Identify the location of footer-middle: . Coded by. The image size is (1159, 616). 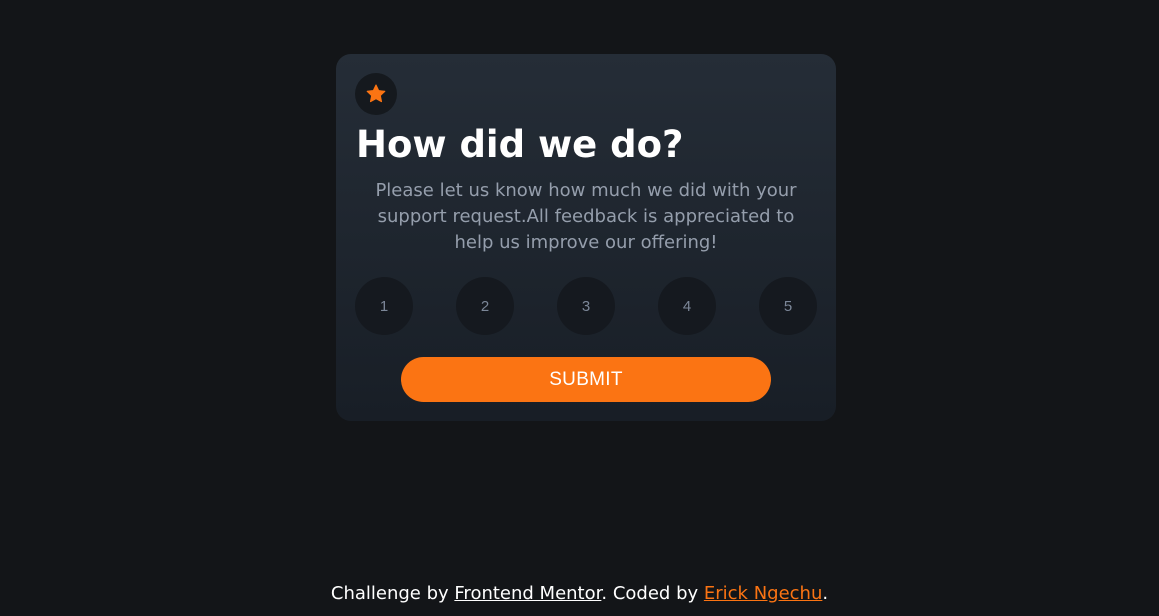
(652, 593).